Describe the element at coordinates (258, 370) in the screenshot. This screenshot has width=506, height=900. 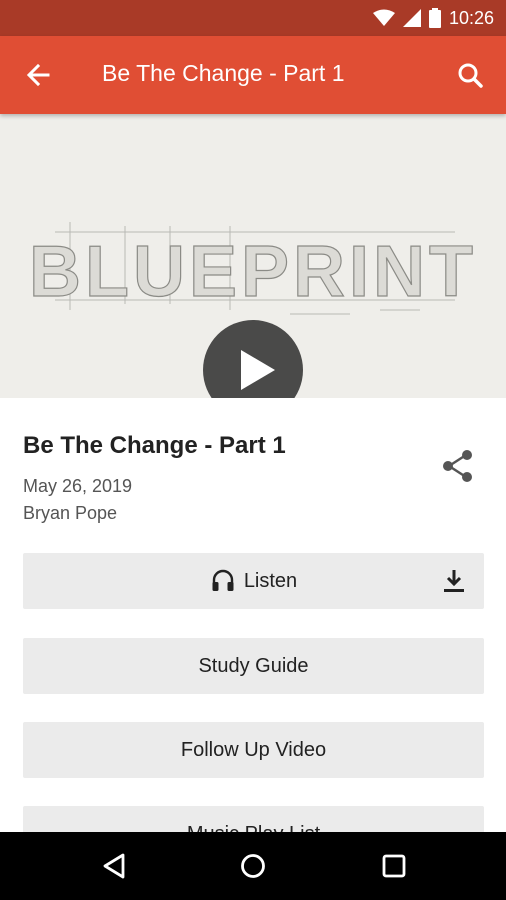
I see `play-icon` at that location.